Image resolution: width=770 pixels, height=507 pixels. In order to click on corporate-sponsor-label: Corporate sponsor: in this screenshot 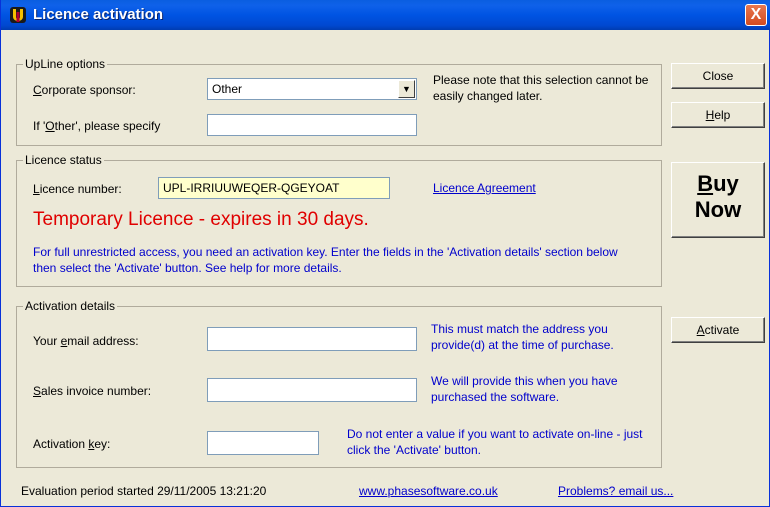, I will do `click(84, 90)`.